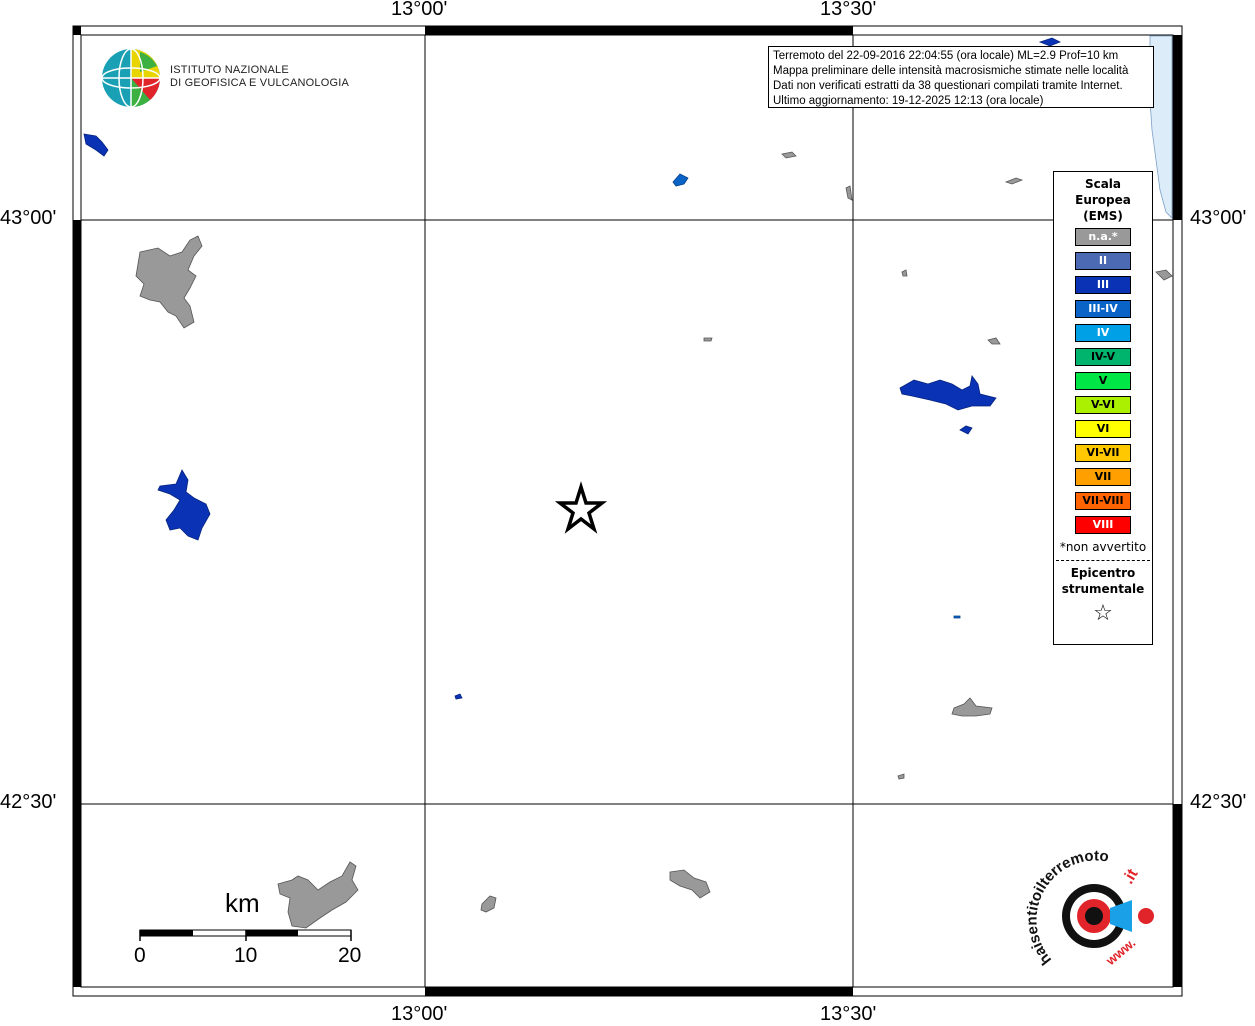 The height and width of the screenshot is (1026, 1255). I want to click on scale-bar, so click(245, 935).